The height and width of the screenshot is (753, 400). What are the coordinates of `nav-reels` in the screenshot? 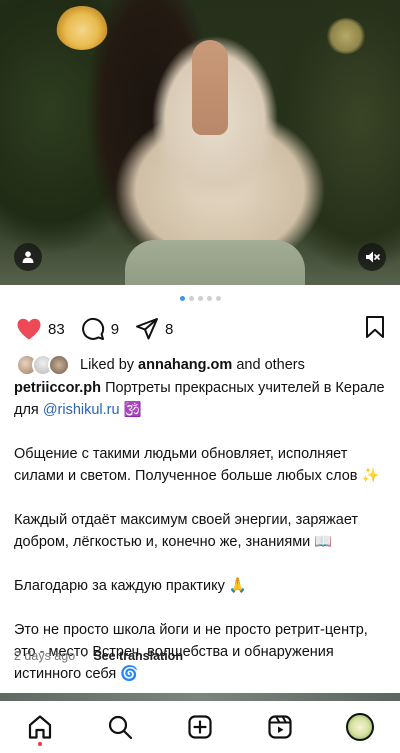 It's located at (280, 727).